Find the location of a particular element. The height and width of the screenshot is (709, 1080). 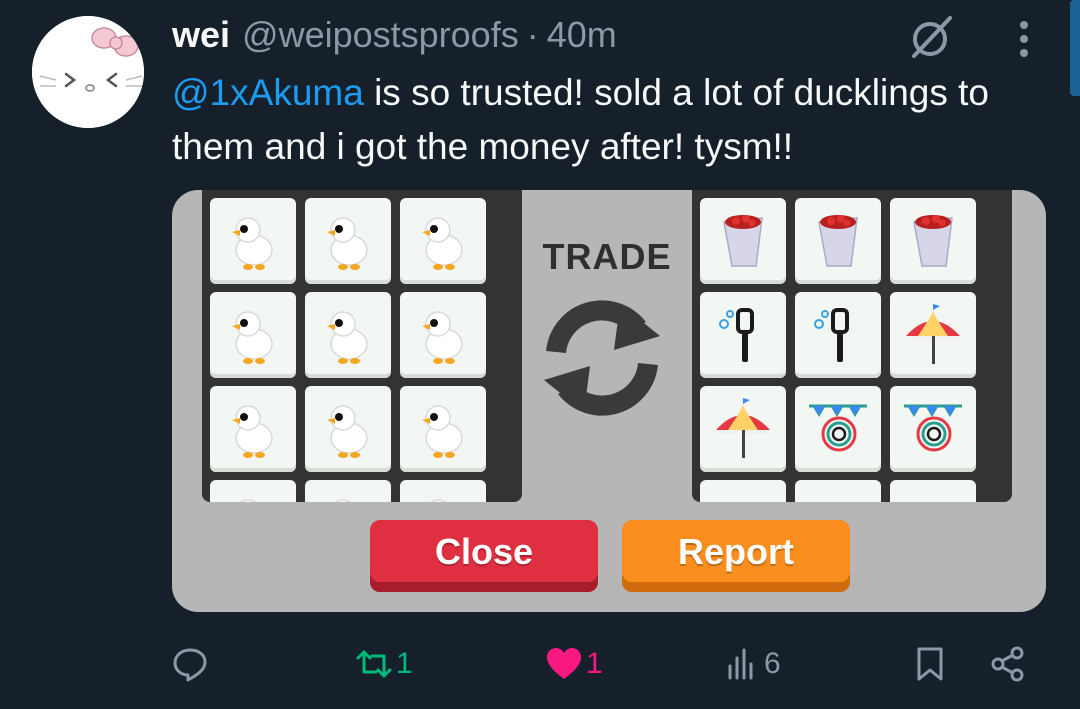

tweet-header: wei @weipostsproofs · 40m is located at coordinates (394, 35).